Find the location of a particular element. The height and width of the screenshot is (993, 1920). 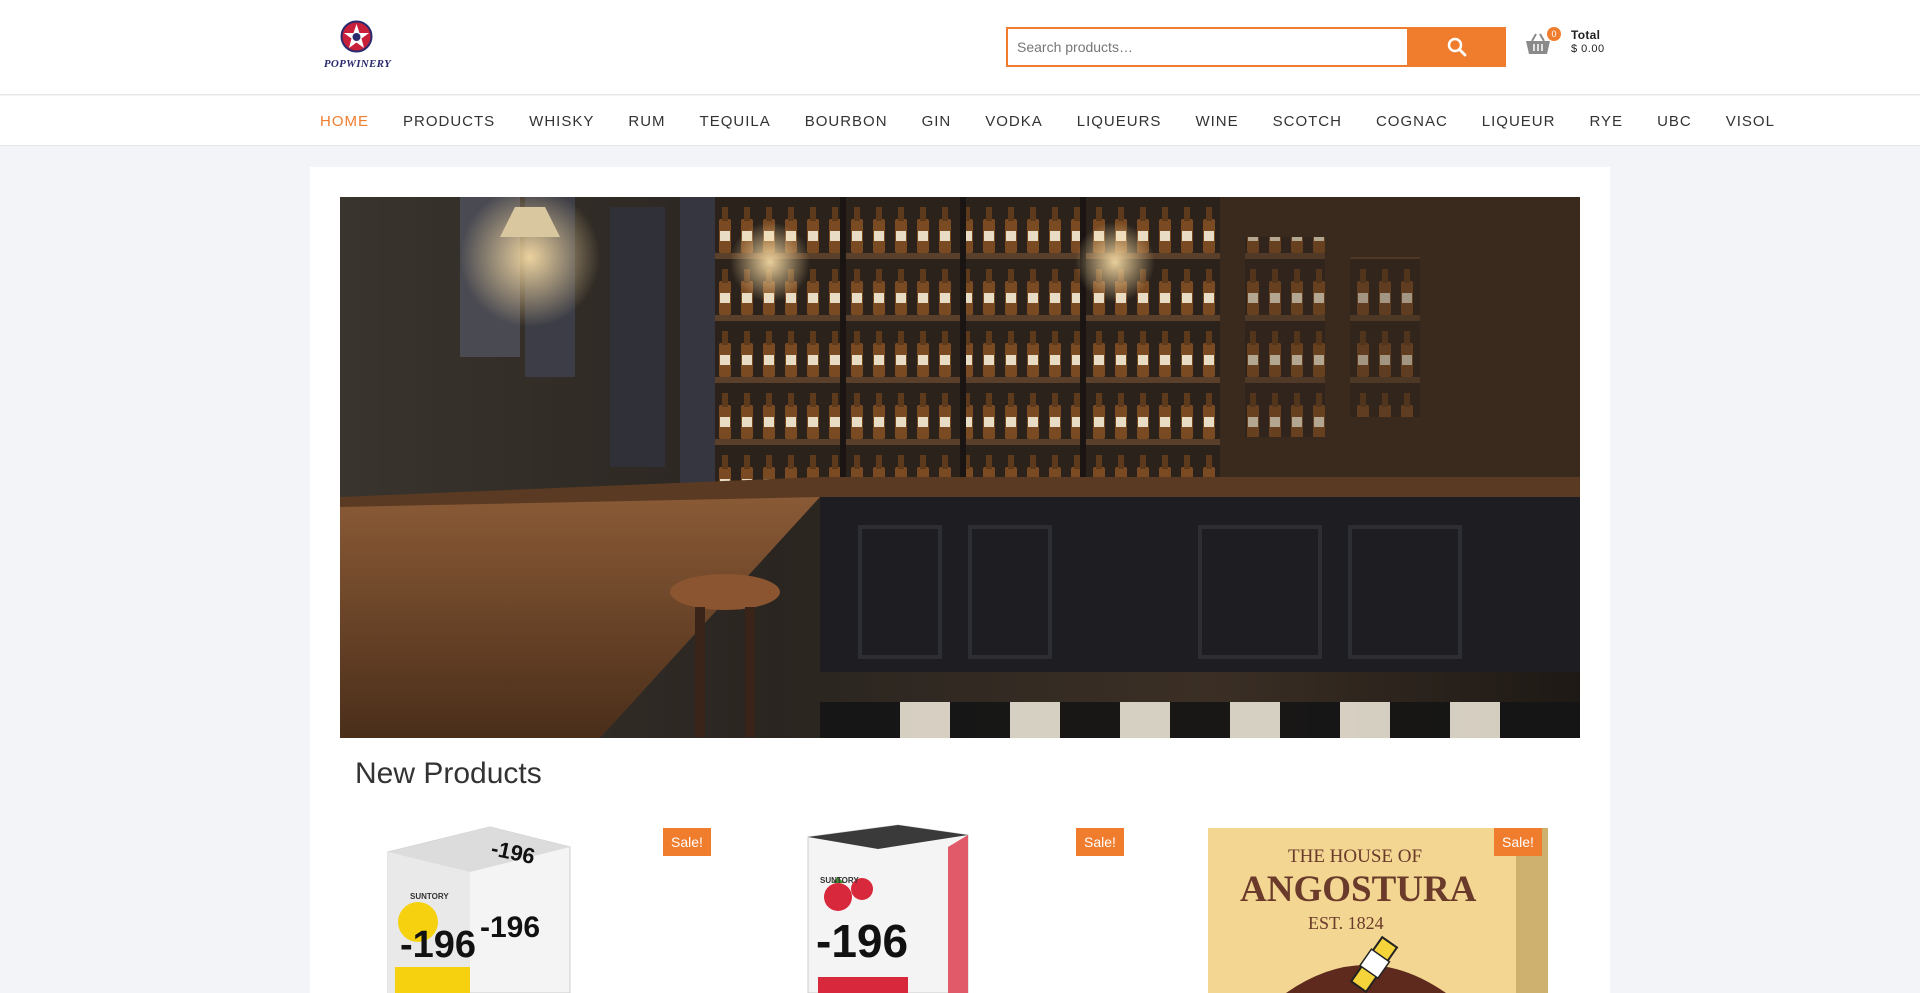

nav-item-bourbon: BOURBON is located at coordinates (841, 121).